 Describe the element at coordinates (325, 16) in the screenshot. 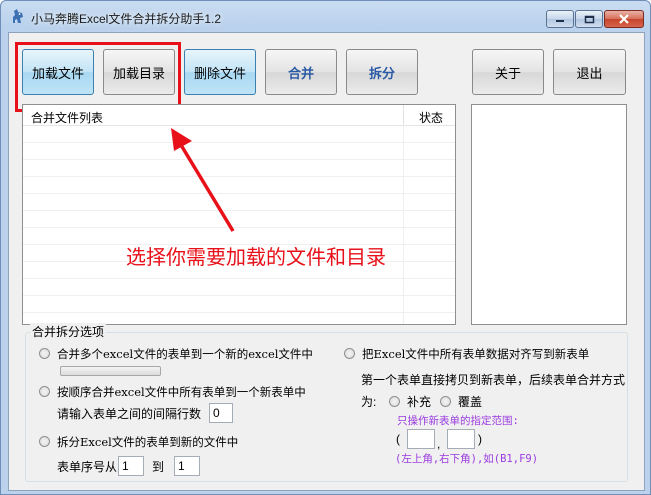

I see `title-bar: 小马奔腾Excel文件合并拆分助手1.2` at that location.